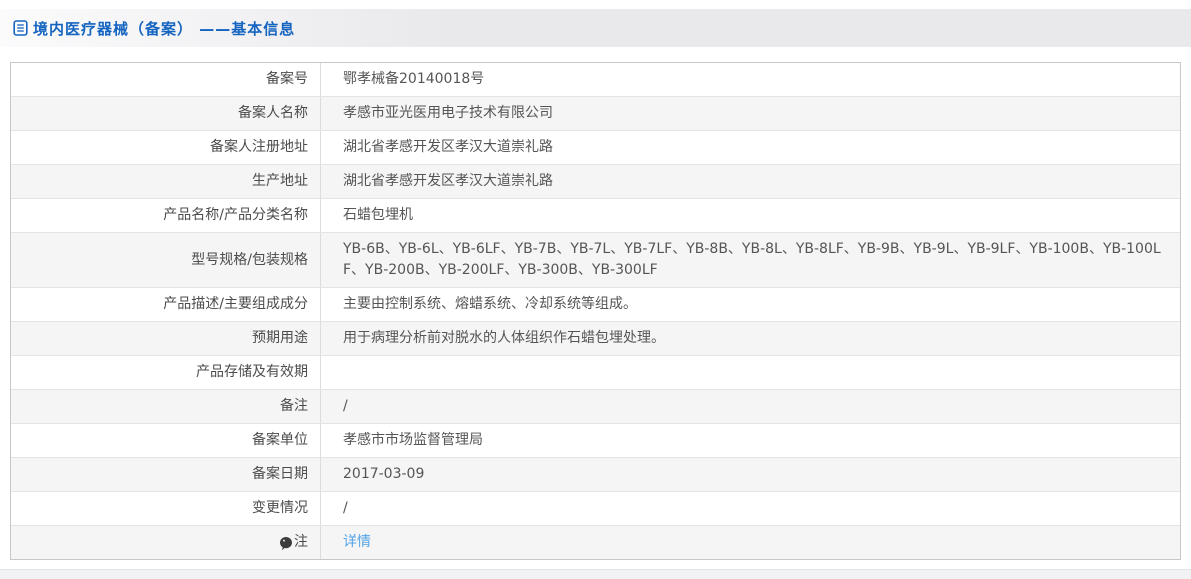 Image resolution: width=1191 pixels, height=579 pixels. Describe the element at coordinates (750, 338) in the screenshot. I see `row-value-cell: 用于病理分析前对脱水的人体组织作石蜡包埋处理。` at that location.